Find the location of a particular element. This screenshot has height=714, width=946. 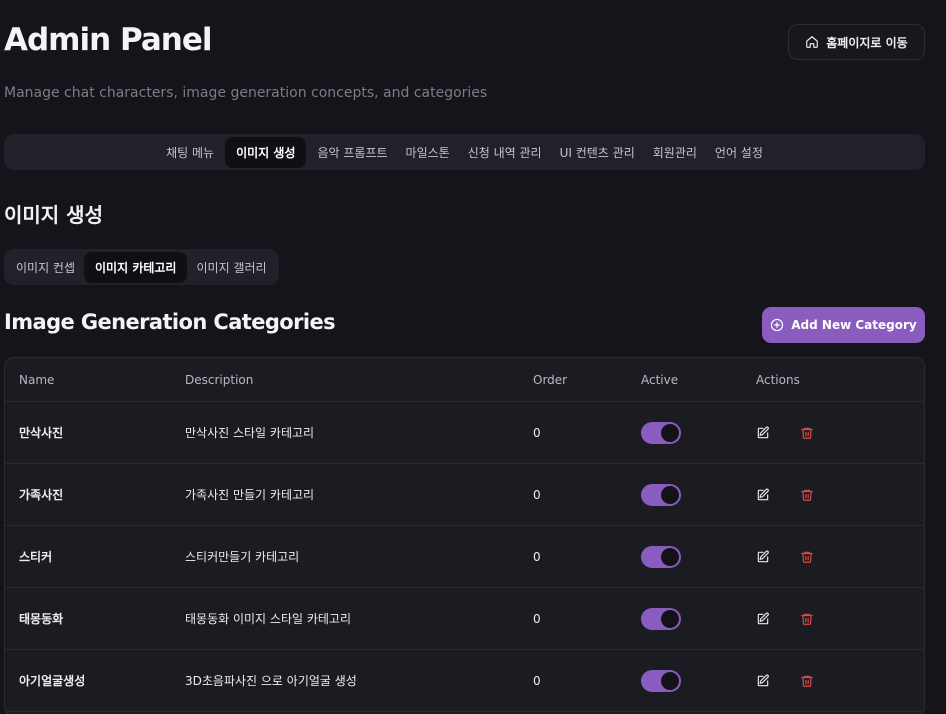

tab-sub-0: 이미지 컨셉 is located at coordinates (45, 267).